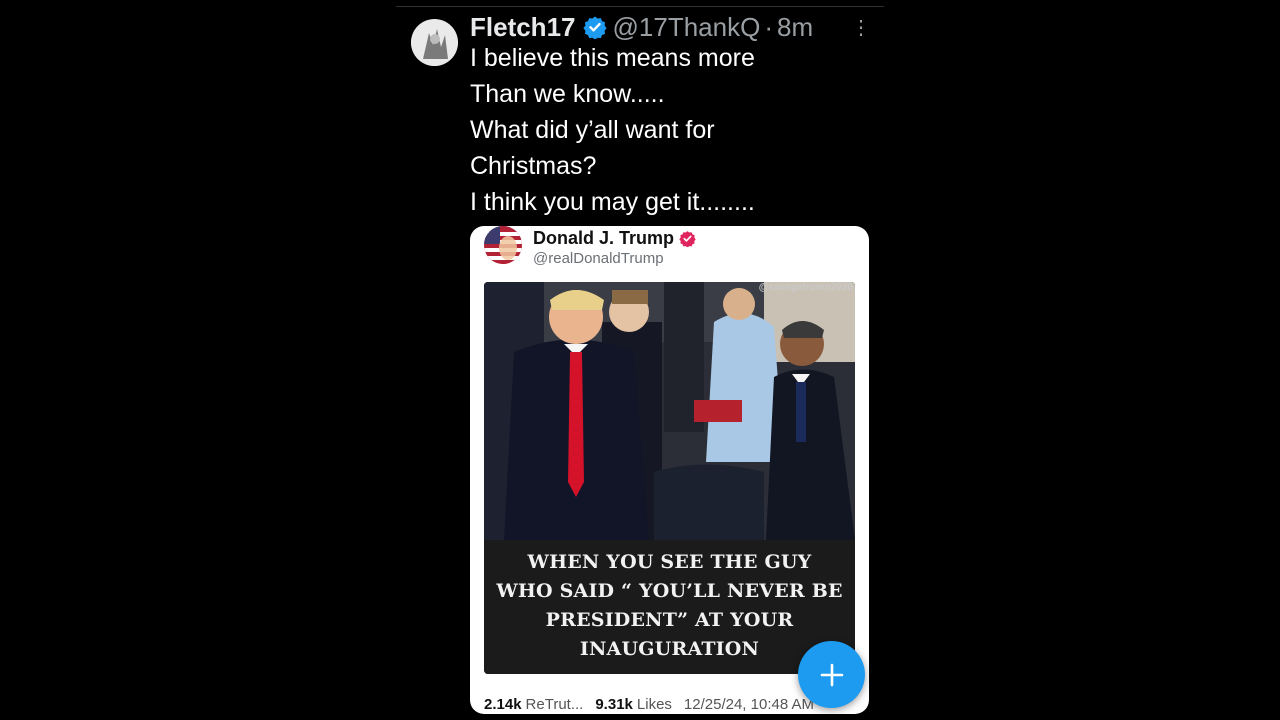 This screenshot has height=720, width=1280. I want to click on quoted-author-handle: @realDonaldTrump, so click(598, 258).